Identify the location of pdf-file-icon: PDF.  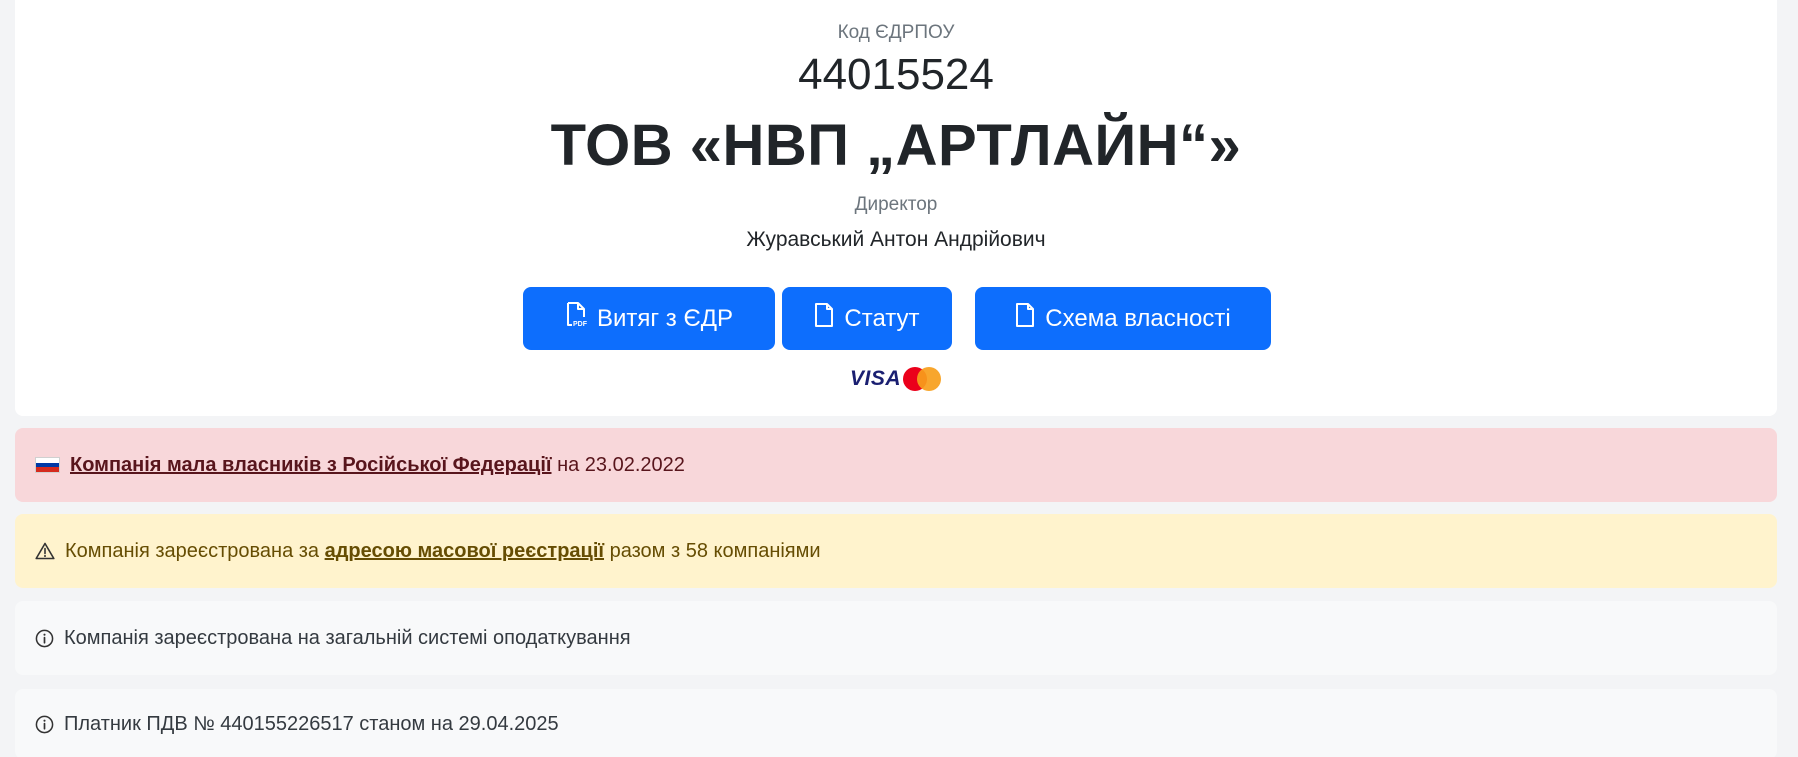
(576, 318).